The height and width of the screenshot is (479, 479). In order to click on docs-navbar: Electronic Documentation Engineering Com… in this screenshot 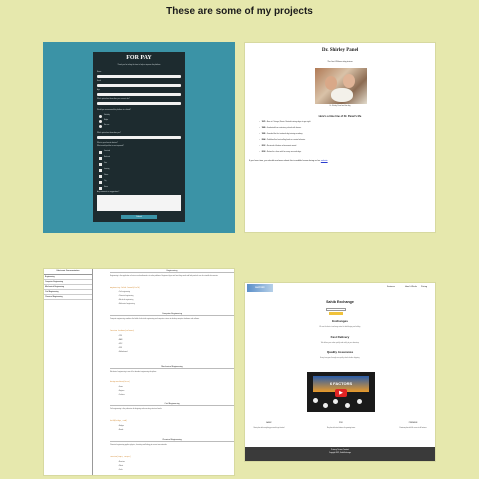, I will do `click(68, 372)`.